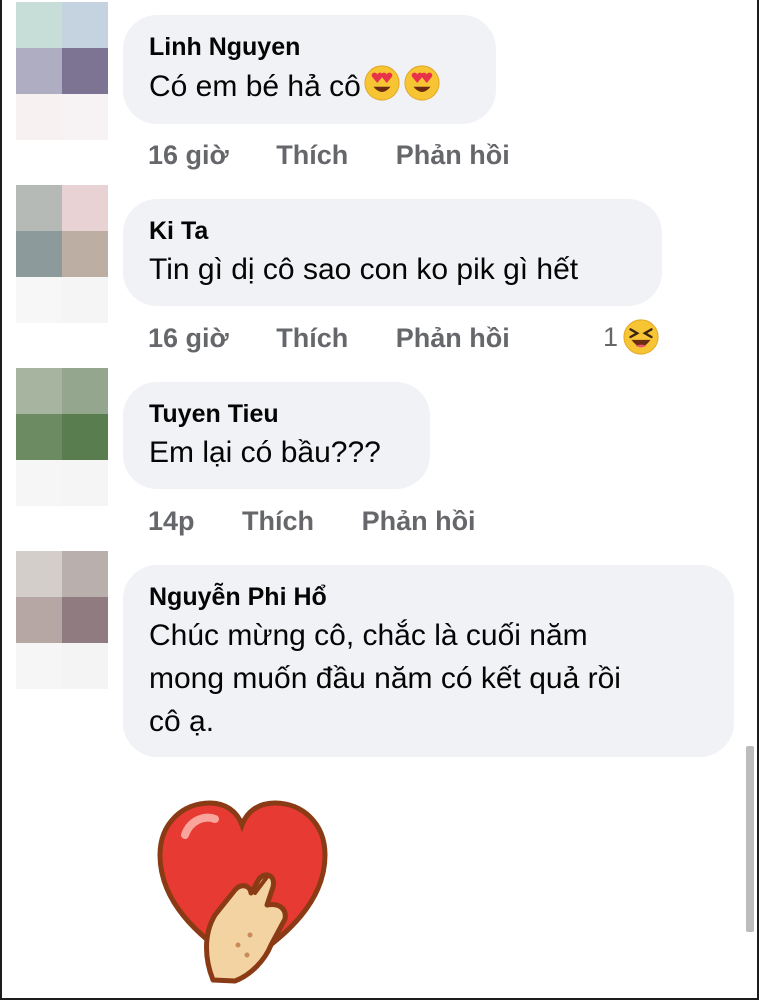  Describe the element at coordinates (750, 839) in the screenshot. I see `scrollbar` at that location.